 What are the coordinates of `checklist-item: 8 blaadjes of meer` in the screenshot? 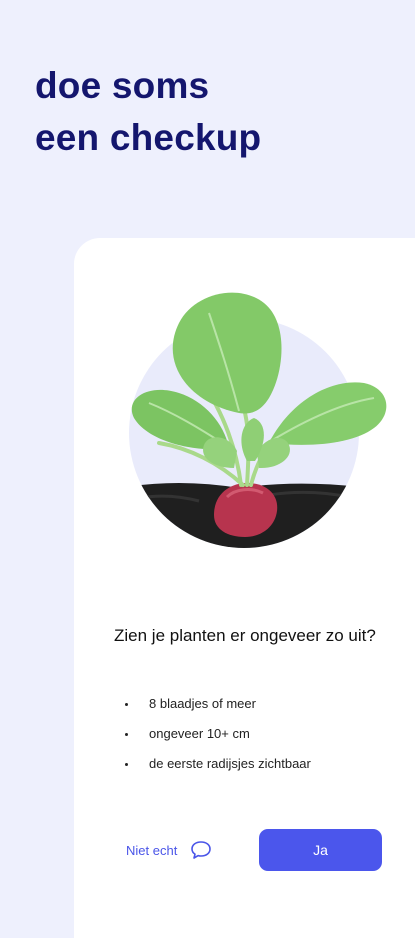 It's located at (212, 709).